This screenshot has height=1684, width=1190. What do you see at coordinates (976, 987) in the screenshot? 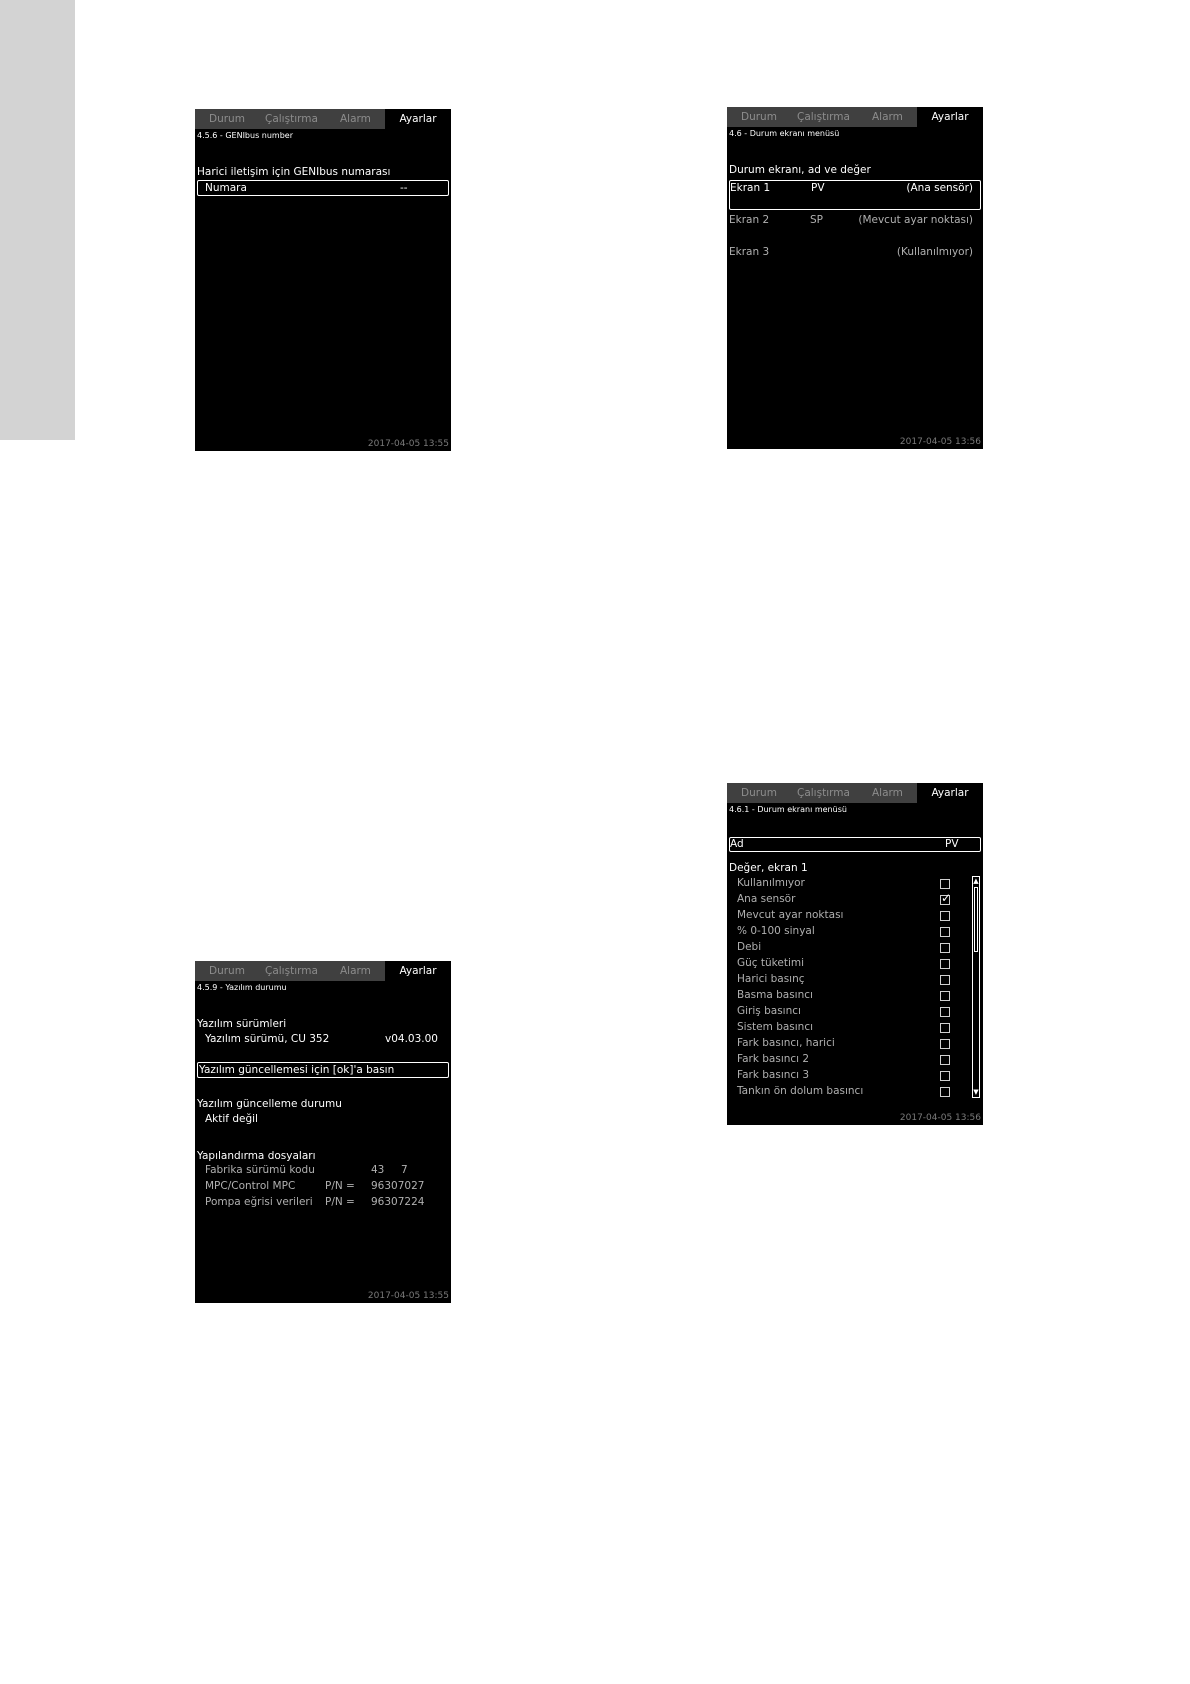
I see `scrollbar: ▲ ▼` at bounding box center [976, 987].